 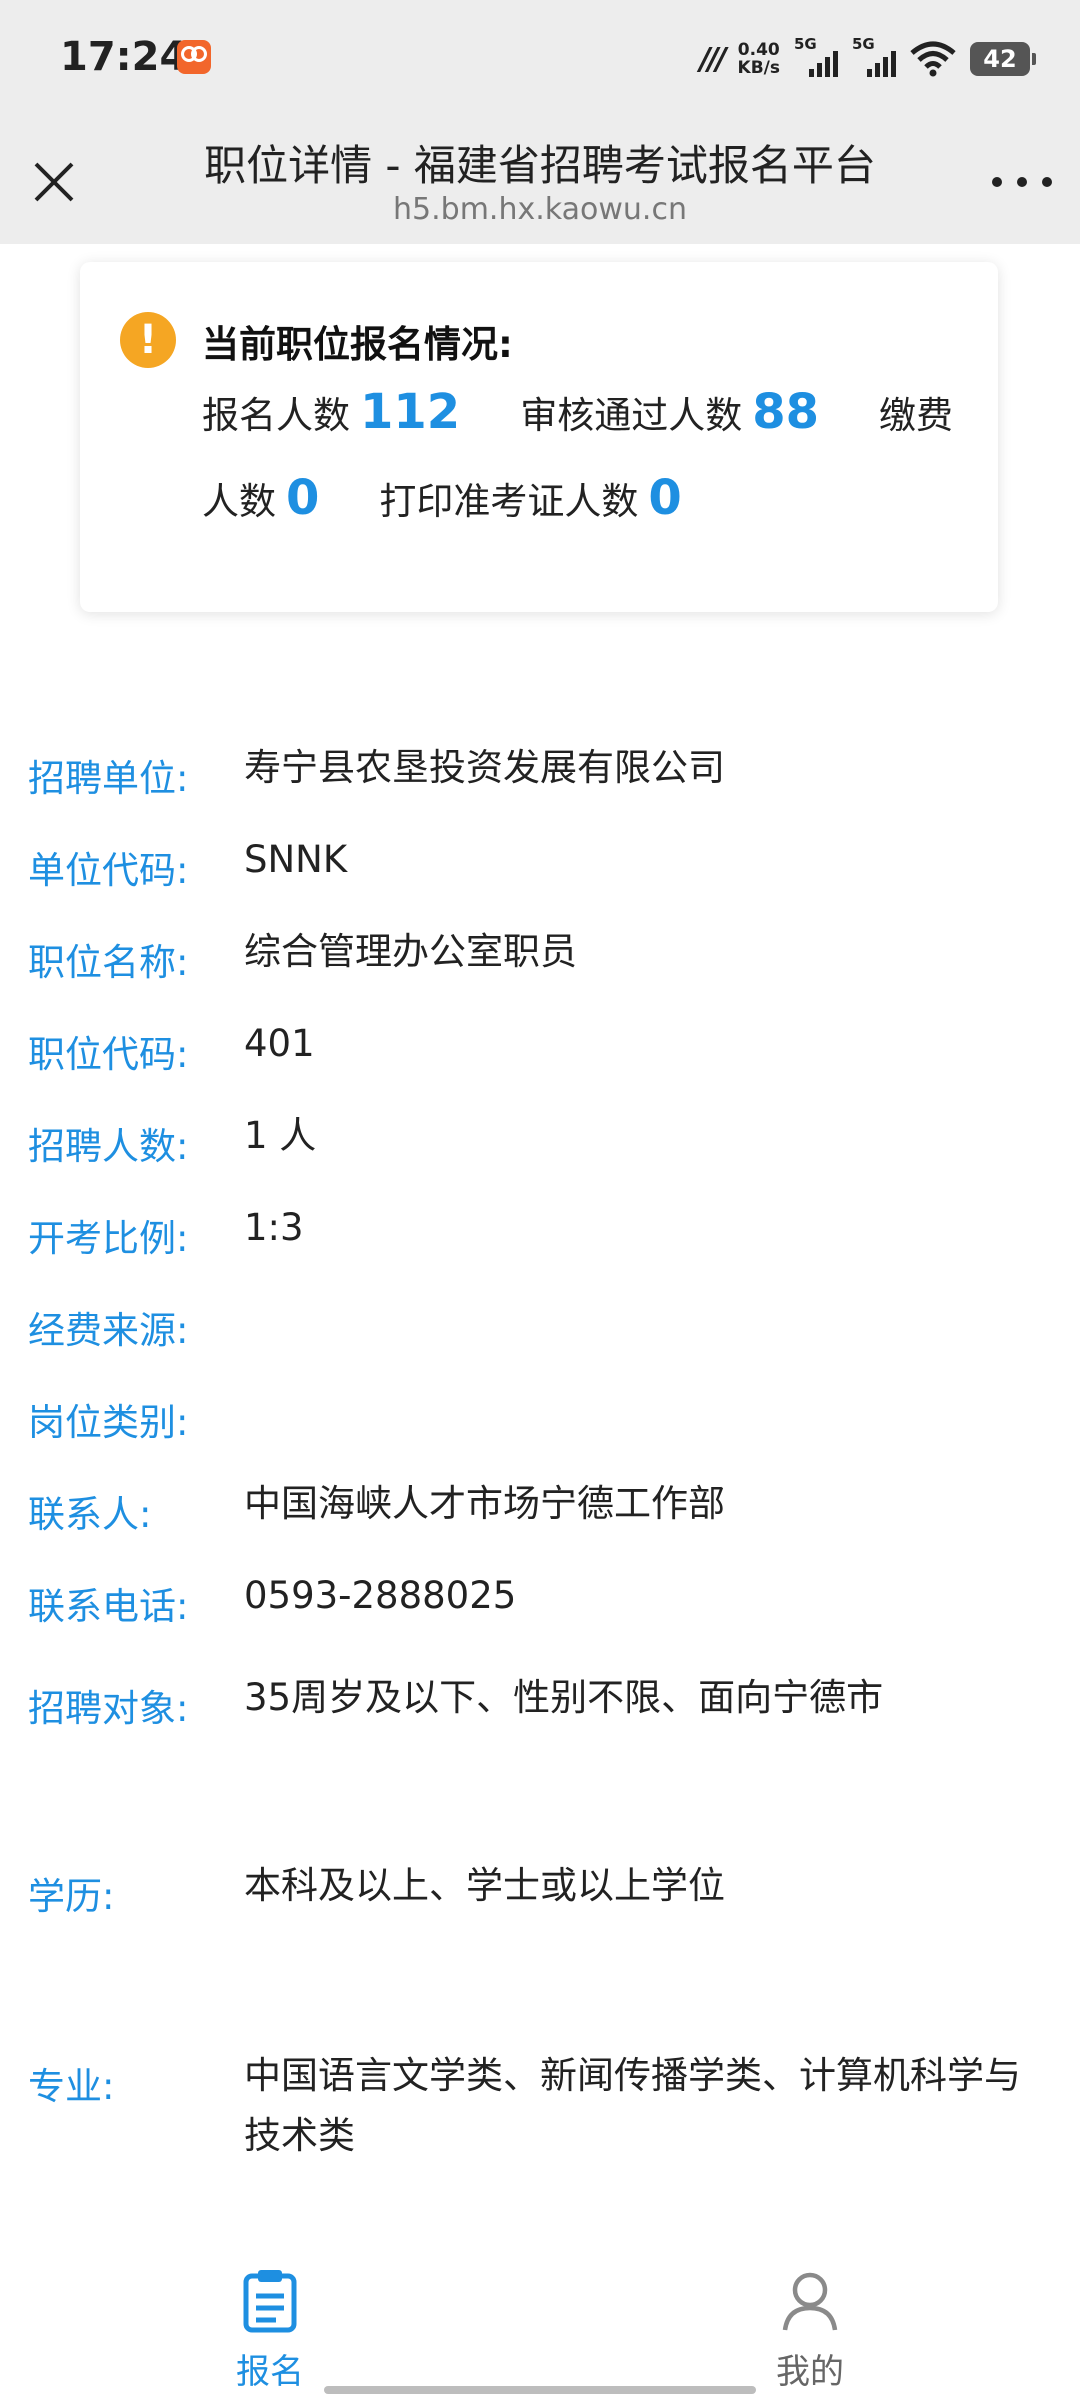 What do you see at coordinates (90, 1514) in the screenshot?
I see `detail-label: 联系人:` at bounding box center [90, 1514].